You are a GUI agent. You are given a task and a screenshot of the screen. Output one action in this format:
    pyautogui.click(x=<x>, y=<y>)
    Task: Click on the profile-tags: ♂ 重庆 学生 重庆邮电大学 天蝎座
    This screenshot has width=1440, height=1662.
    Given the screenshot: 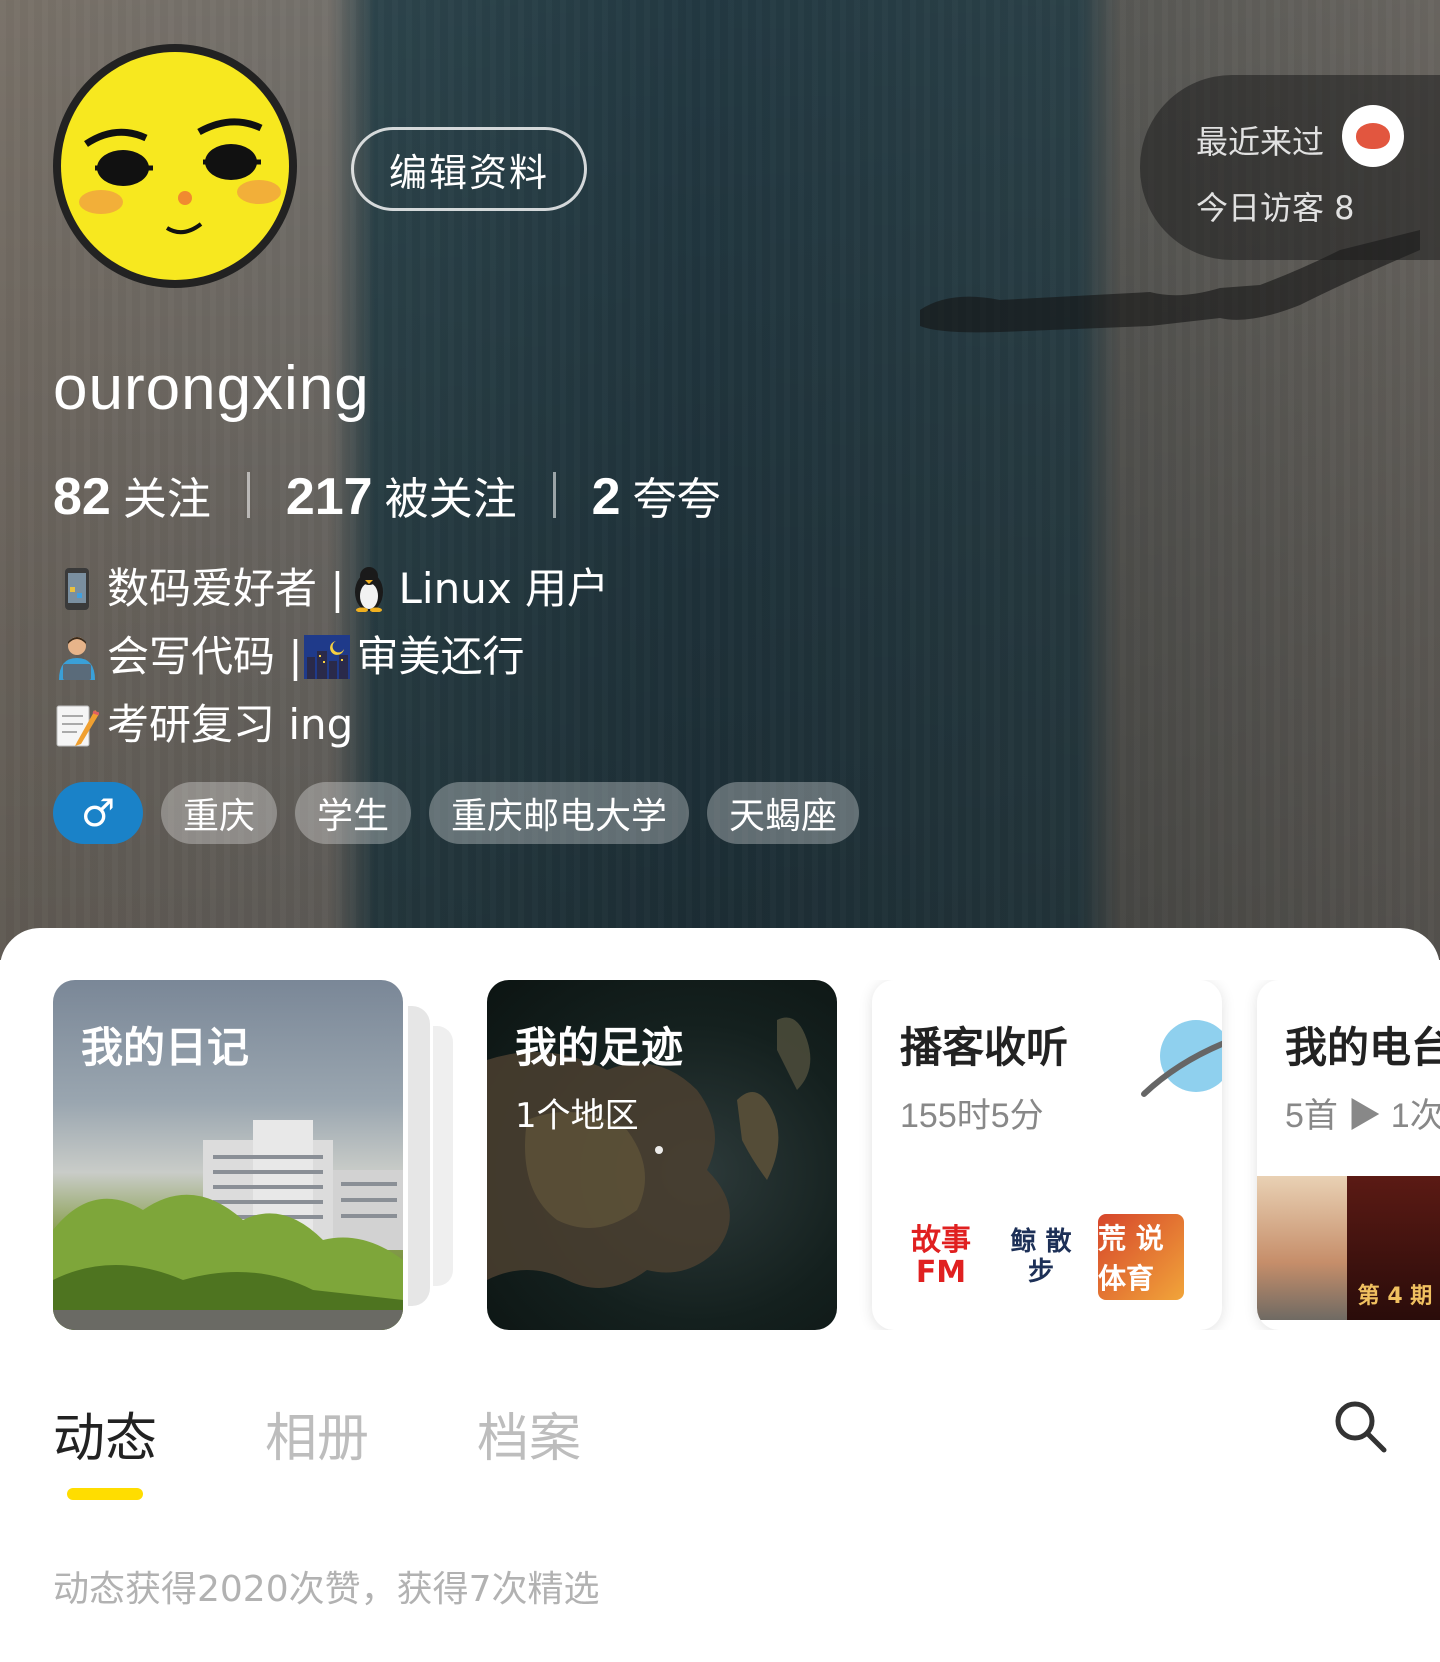 What is the action you would take?
    pyautogui.click(x=456, y=813)
    